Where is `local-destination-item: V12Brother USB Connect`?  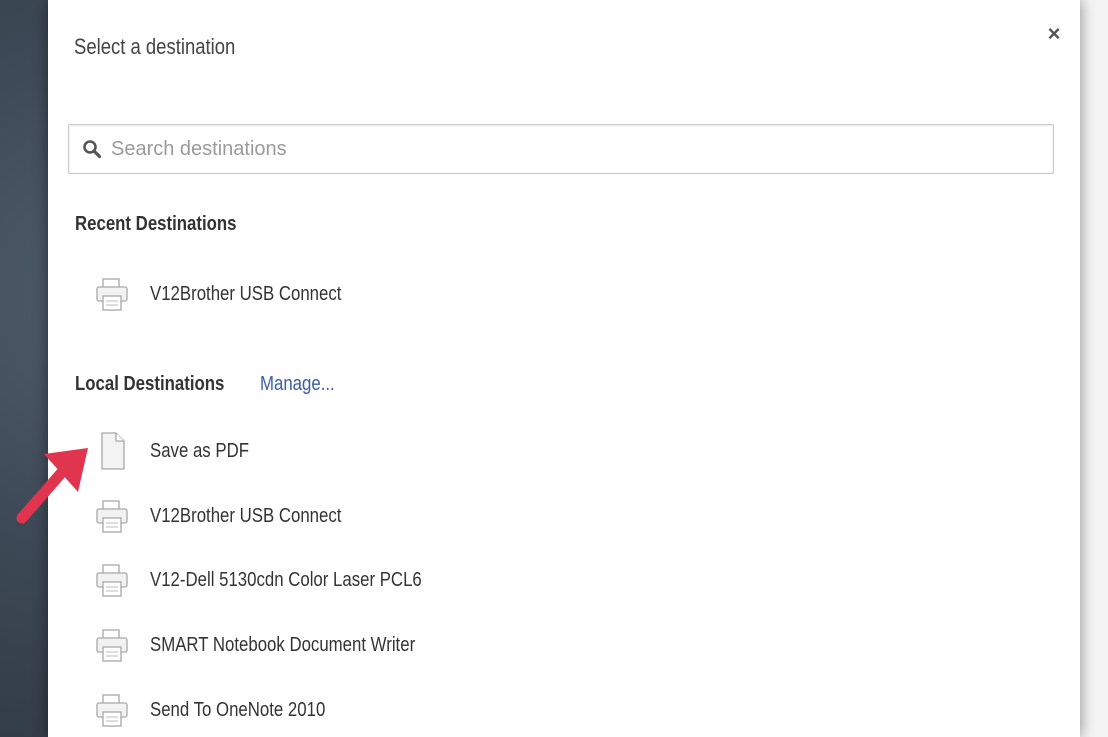 local-destination-item: V12Brother USB Connect is located at coordinates (442, 516).